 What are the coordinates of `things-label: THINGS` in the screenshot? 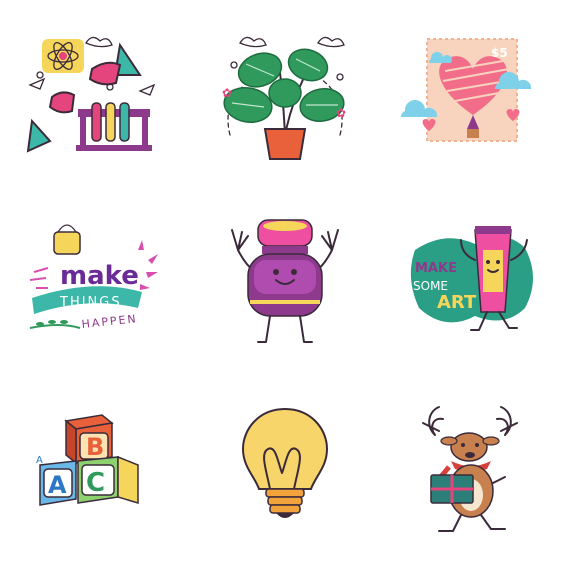 It's located at (90, 302).